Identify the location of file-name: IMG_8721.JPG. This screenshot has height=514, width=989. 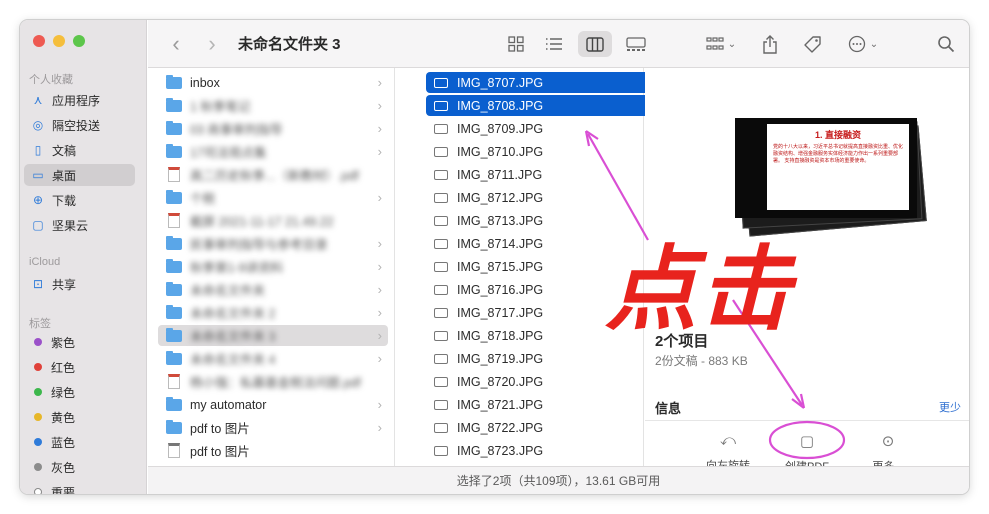
(500, 404).